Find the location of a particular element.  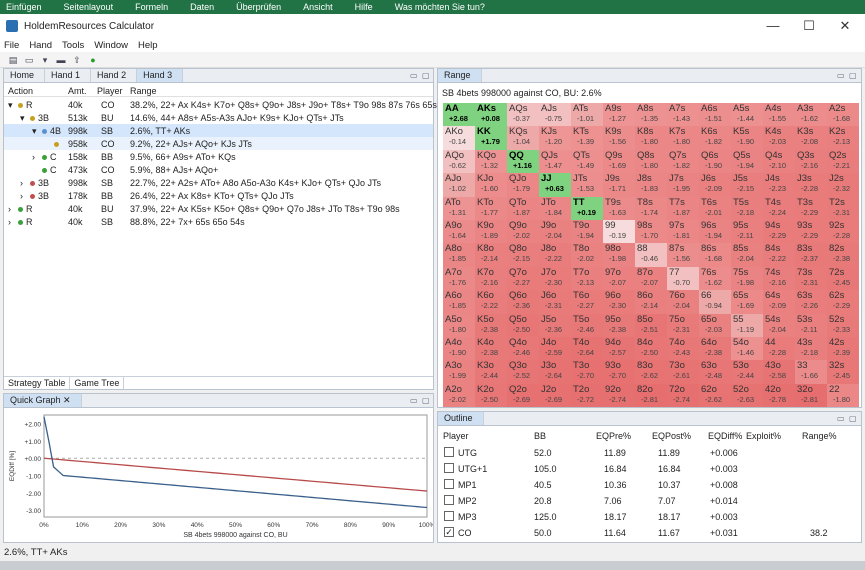

range-cell-K3s: K3s -2.08 is located at coordinates (811, 138).